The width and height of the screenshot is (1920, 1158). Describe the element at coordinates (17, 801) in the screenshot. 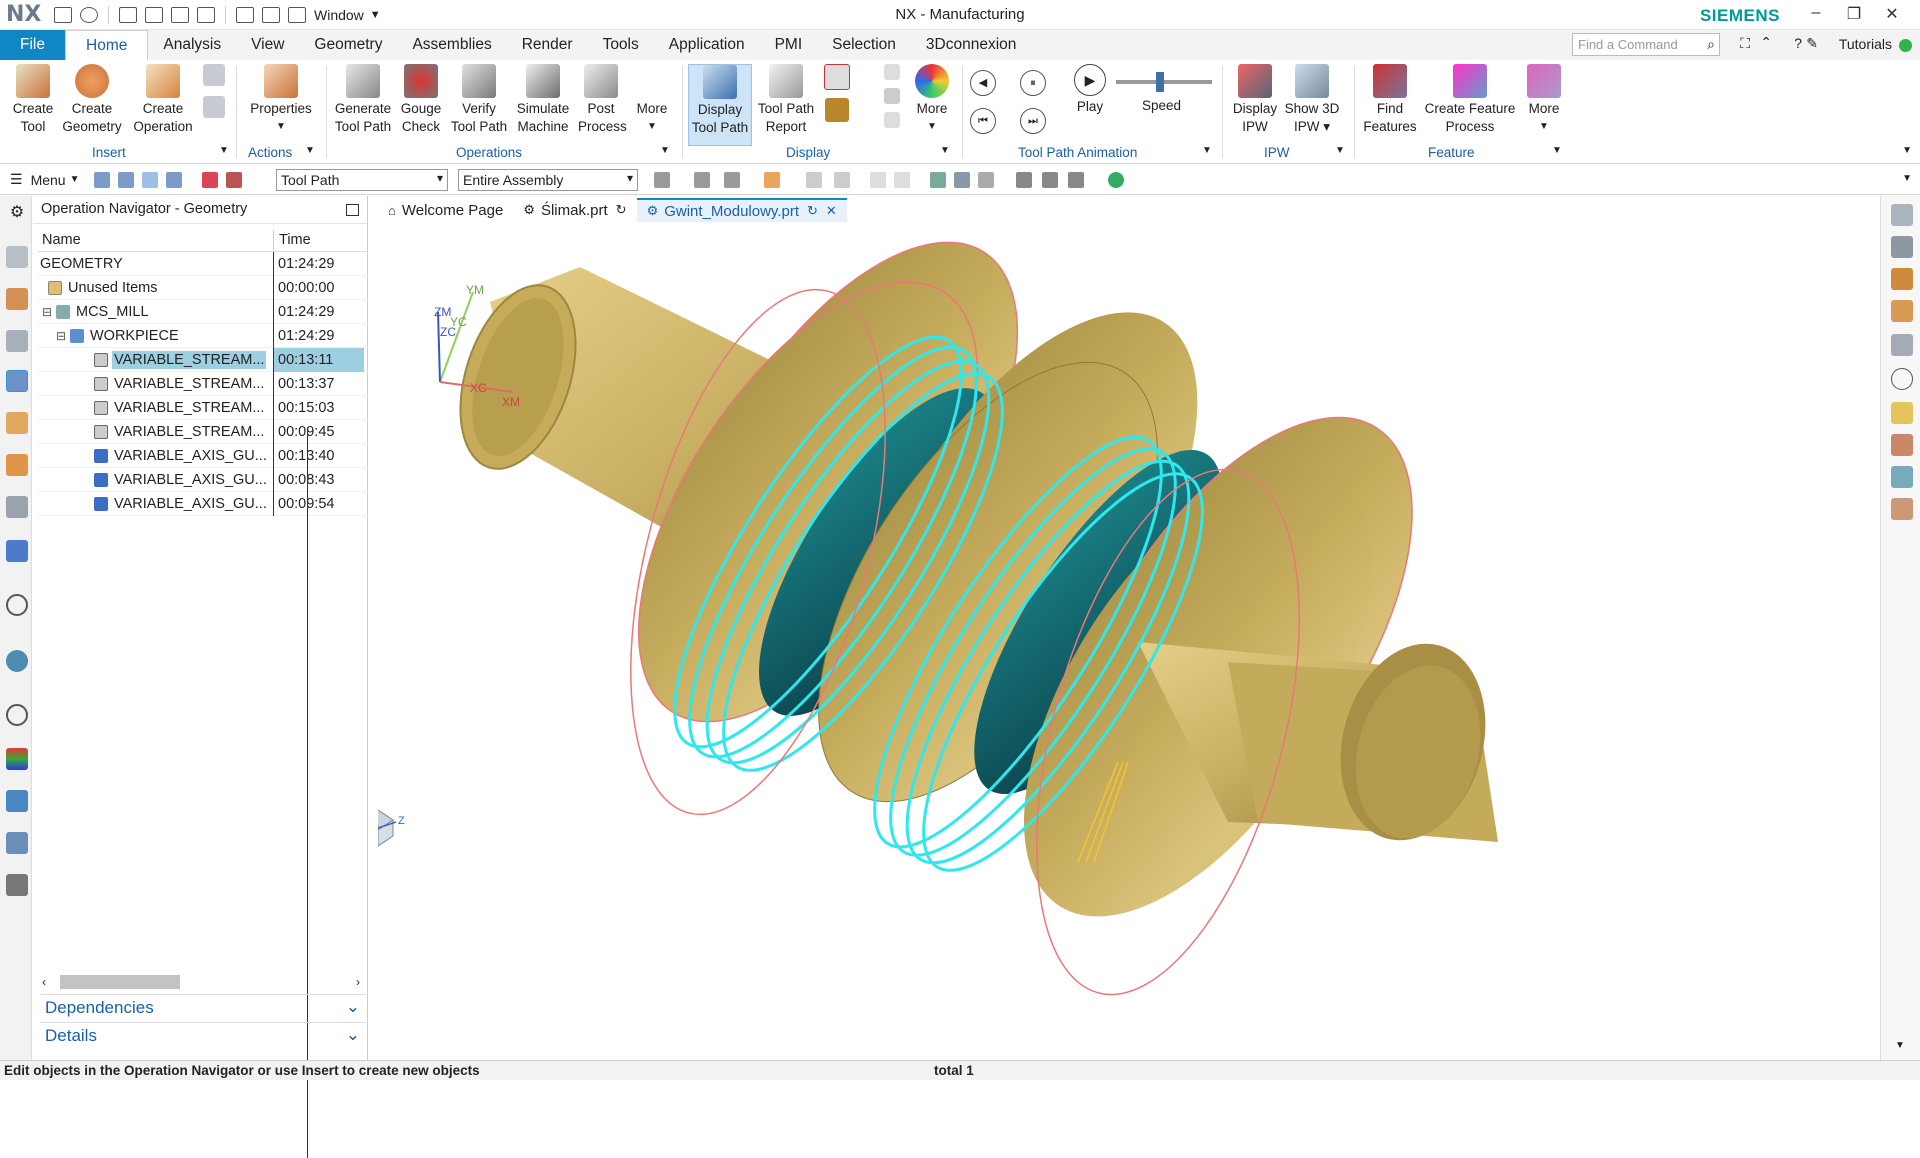

I see `system-materials-icon` at that location.